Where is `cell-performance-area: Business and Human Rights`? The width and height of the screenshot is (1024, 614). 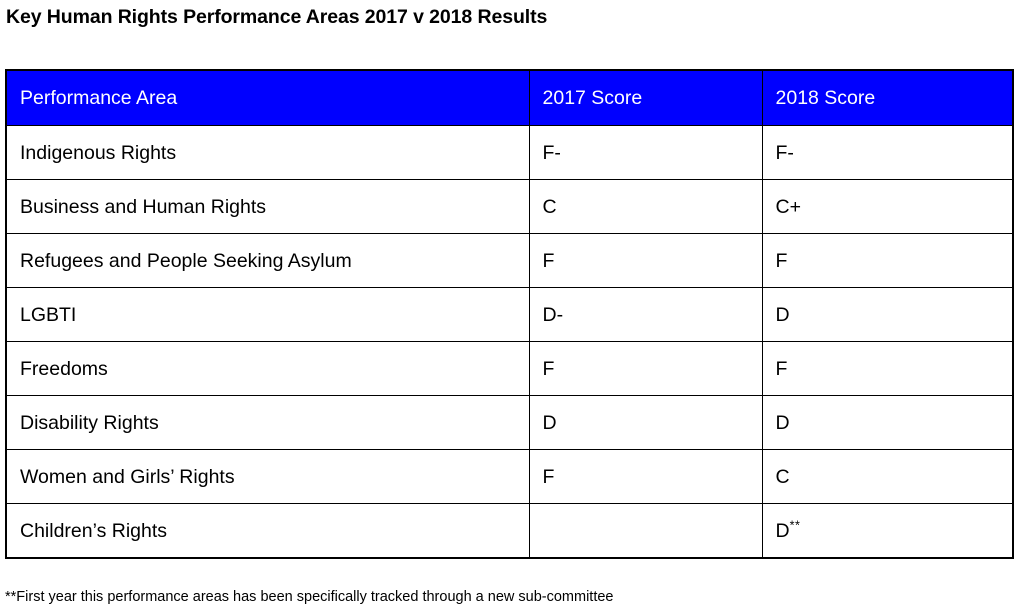 cell-performance-area: Business and Human Rights is located at coordinates (267, 206).